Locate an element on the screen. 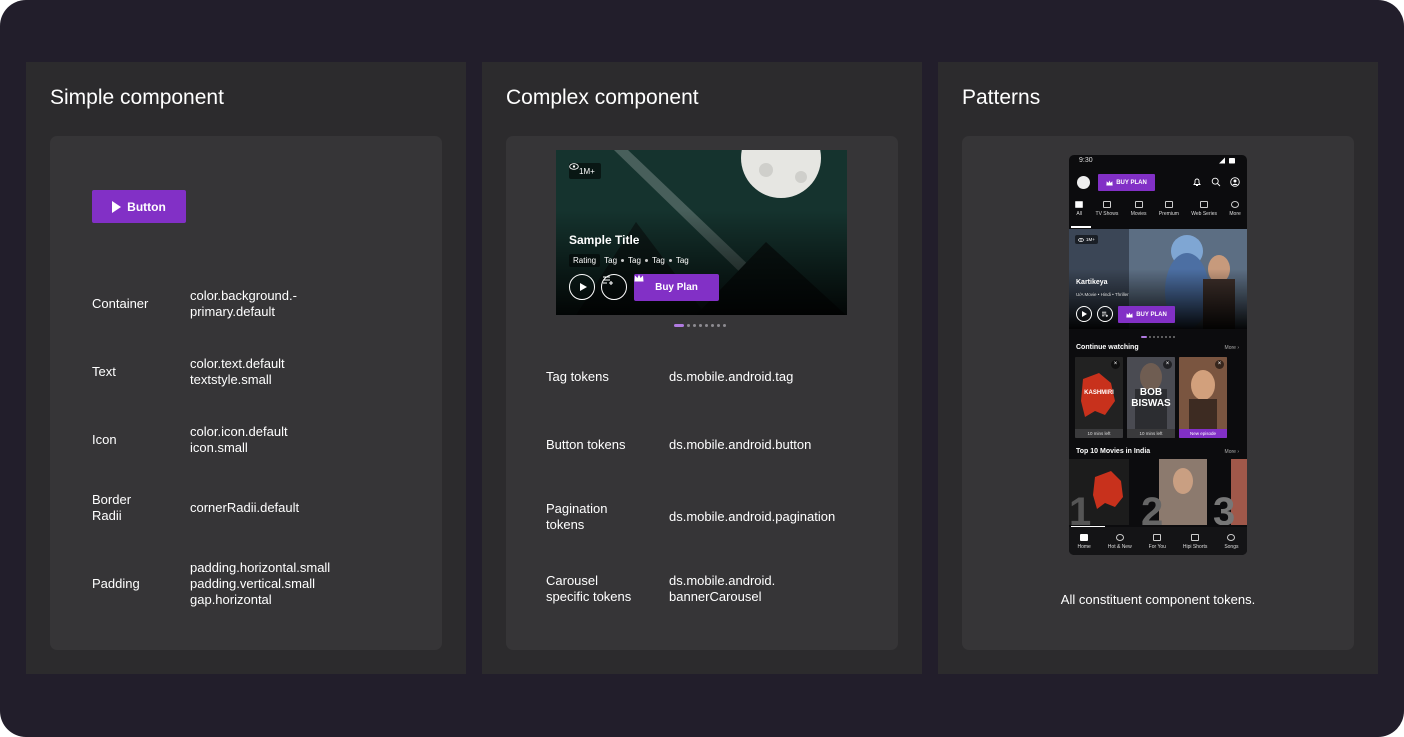  phone-buy-plan-button: BUY PLAN is located at coordinates (1126, 182).